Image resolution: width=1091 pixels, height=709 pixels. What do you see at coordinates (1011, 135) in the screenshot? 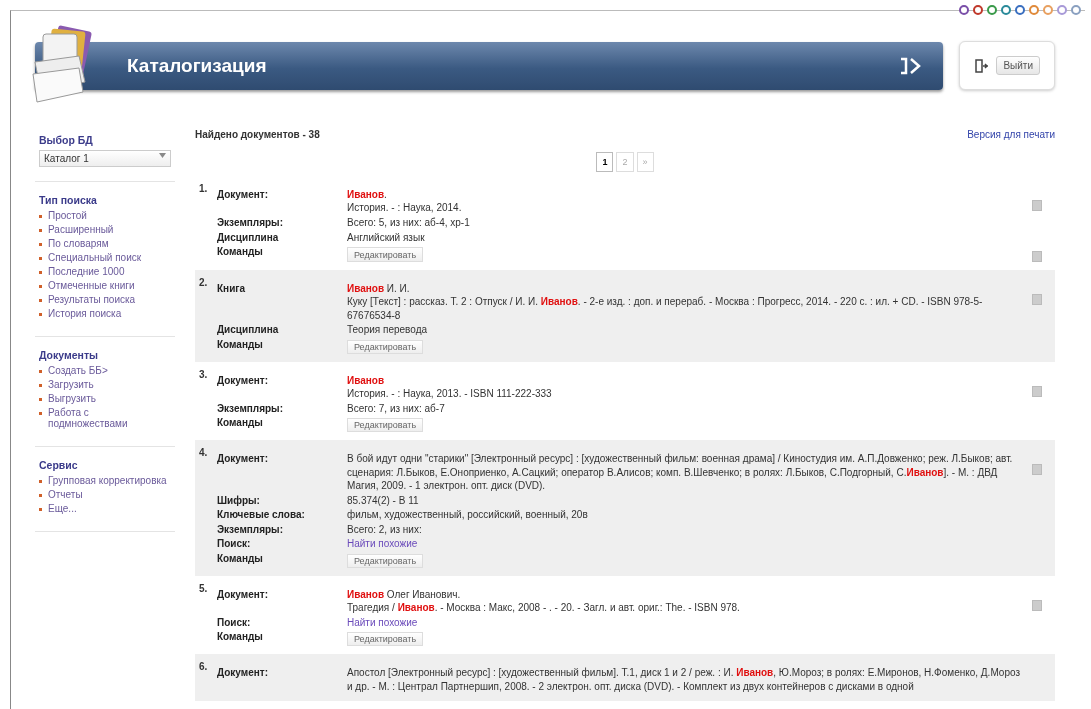
I see `print-version-link: Версия для печати` at bounding box center [1011, 135].